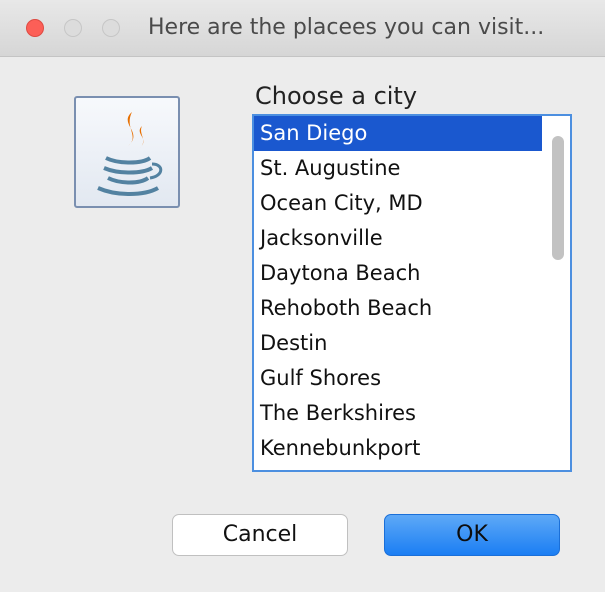 The image size is (605, 592). I want to click on city-list-item: The Berkshires, so click(398, 413).